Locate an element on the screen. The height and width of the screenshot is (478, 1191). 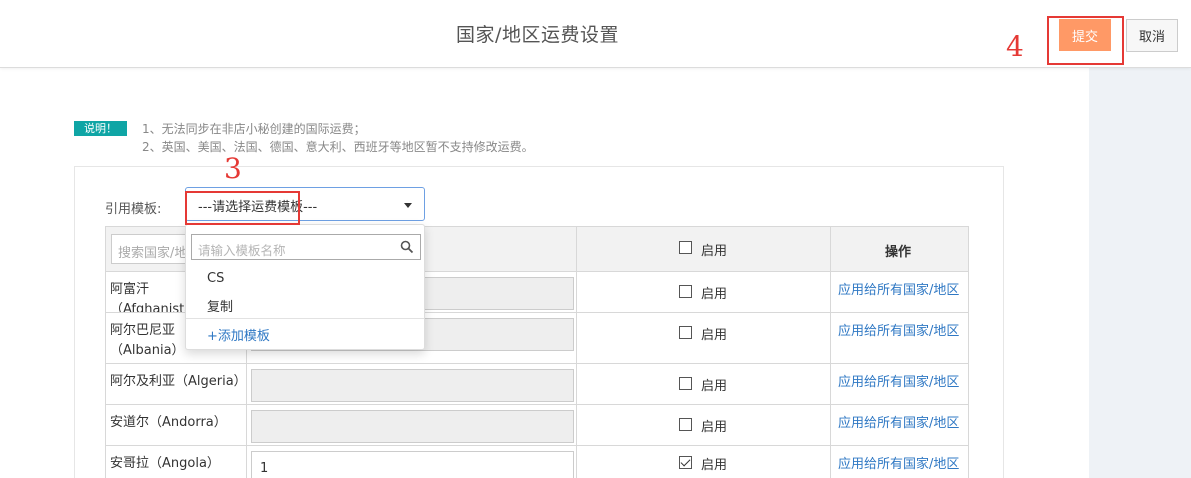
template-label: 引用模板: is located at coordinates (133, 209).